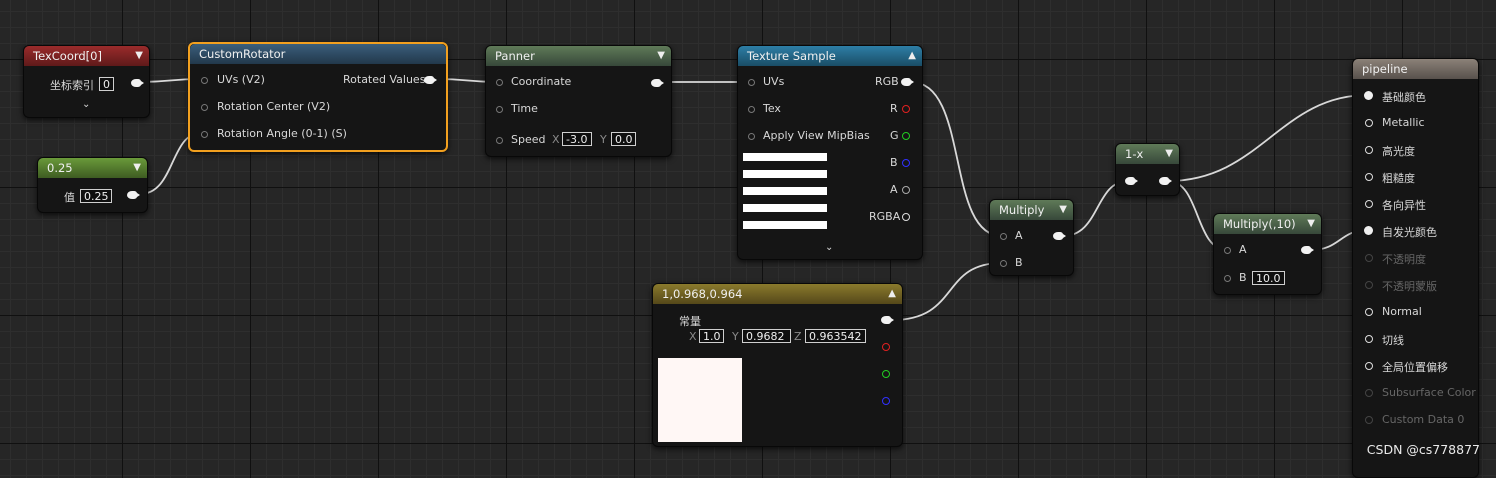 The height and width of the screenshot is (478, 1496). I want to click on z-field: 0.963542, so click(835, 336).